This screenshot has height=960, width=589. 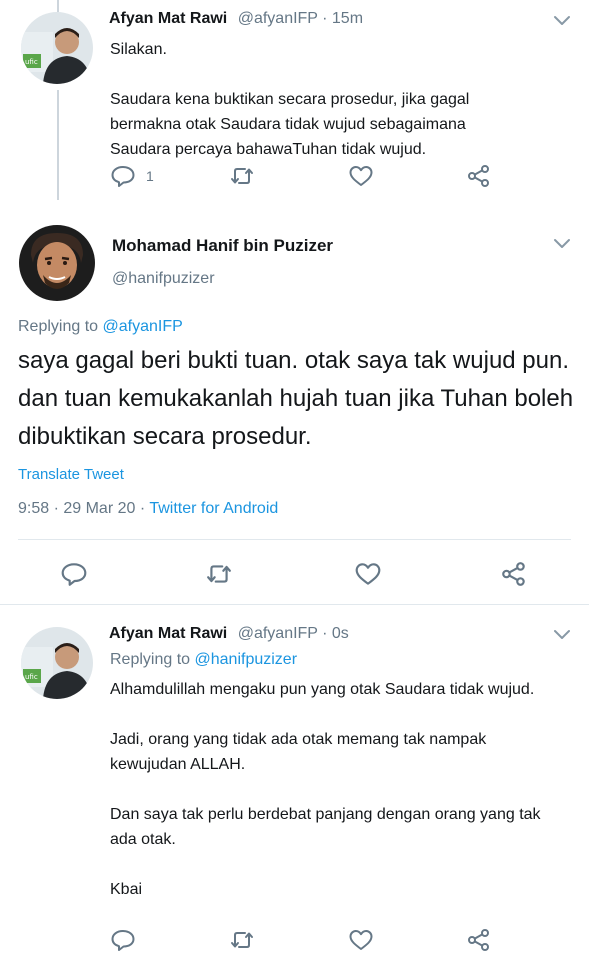 I want to click on translate-tweet-link: Translate Tweet, so click(x=71, y=474).